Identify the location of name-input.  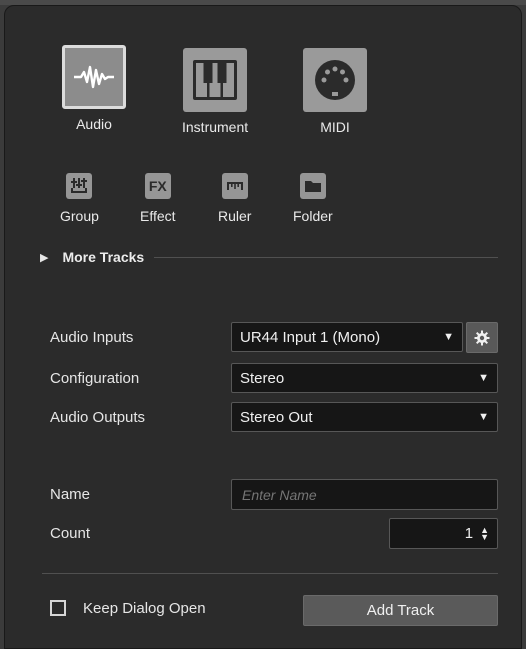
(364, 494).